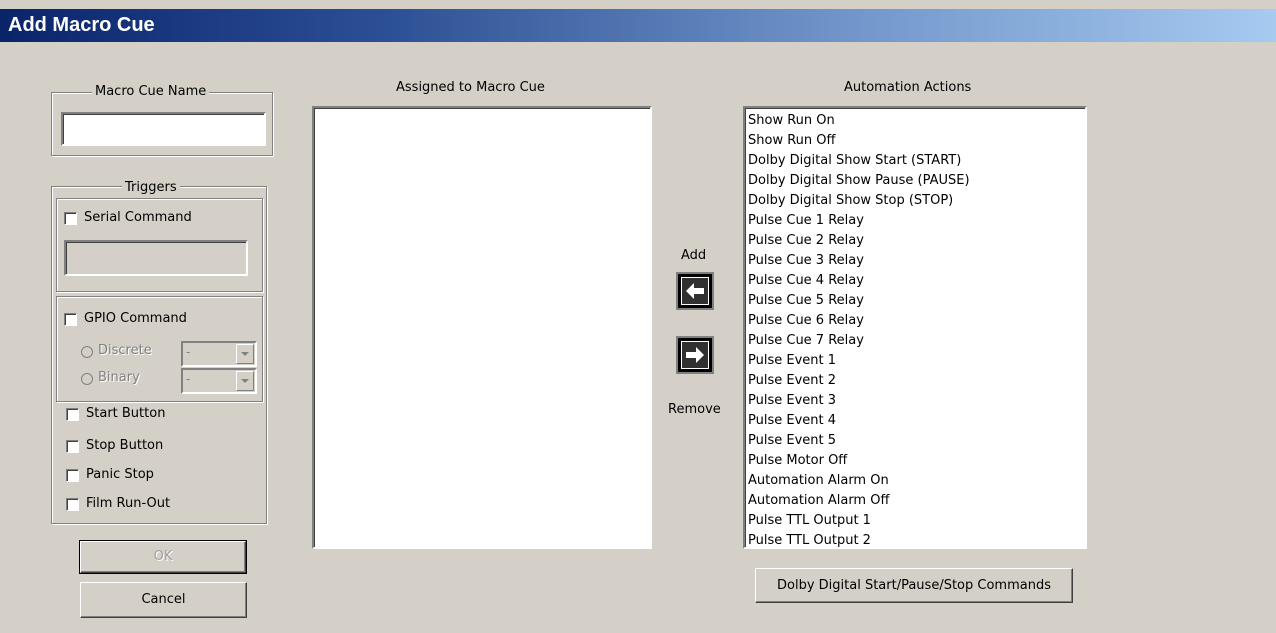 The height and width of the screenshot is (633, 1276). I want to click on film-runout-checkbox, so click(72, 504).